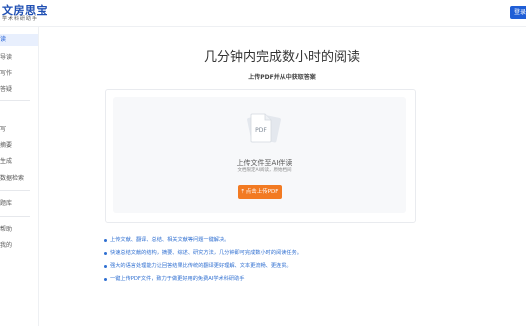 This screenshot has height=326, width=526. I want to click on sidebar-item-question-bank: 题库, so click(6, 204).